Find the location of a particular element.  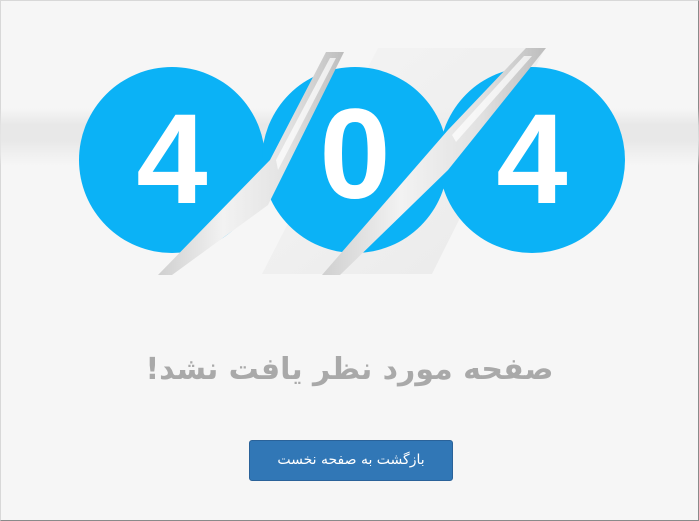

digit-second: 0 is located at coordinates (354, 154).